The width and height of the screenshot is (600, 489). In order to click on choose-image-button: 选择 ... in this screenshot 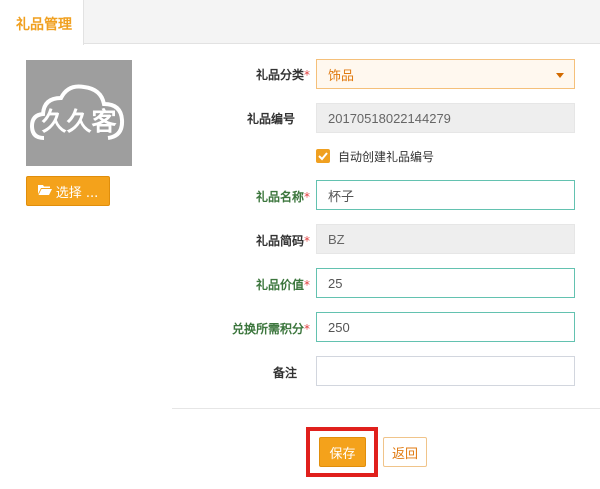, I will do `click(68, 191)`.